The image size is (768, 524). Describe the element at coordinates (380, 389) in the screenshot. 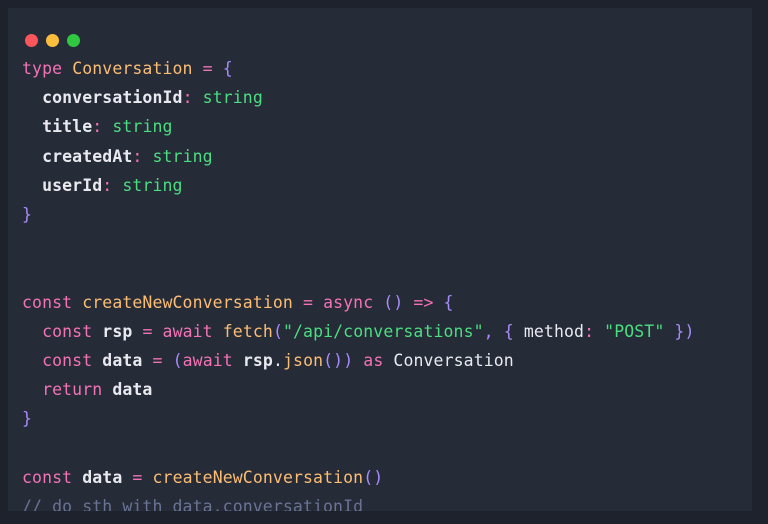

I see `code-line: return data` at that location.